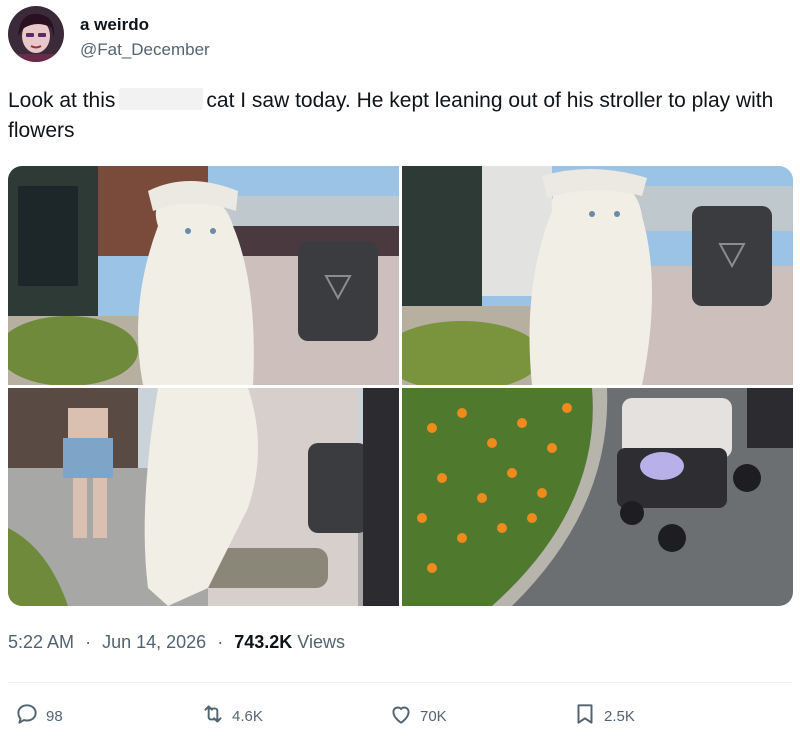 The image size is (800, 740). What do you see at coordinates (114, 25) in the screenshot?
I see `display-name: a weirdo` at bounding box center [114, 25].